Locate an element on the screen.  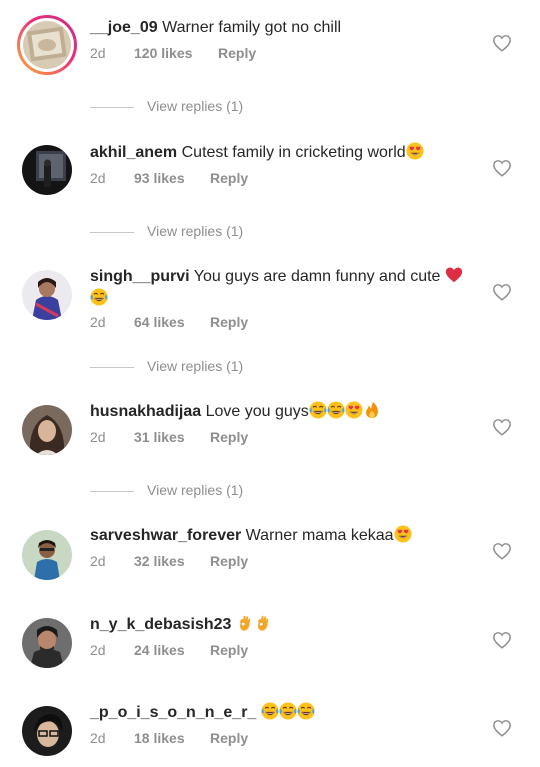
comment-username: sarveshwar_forever is located at coordinates (165, 535).